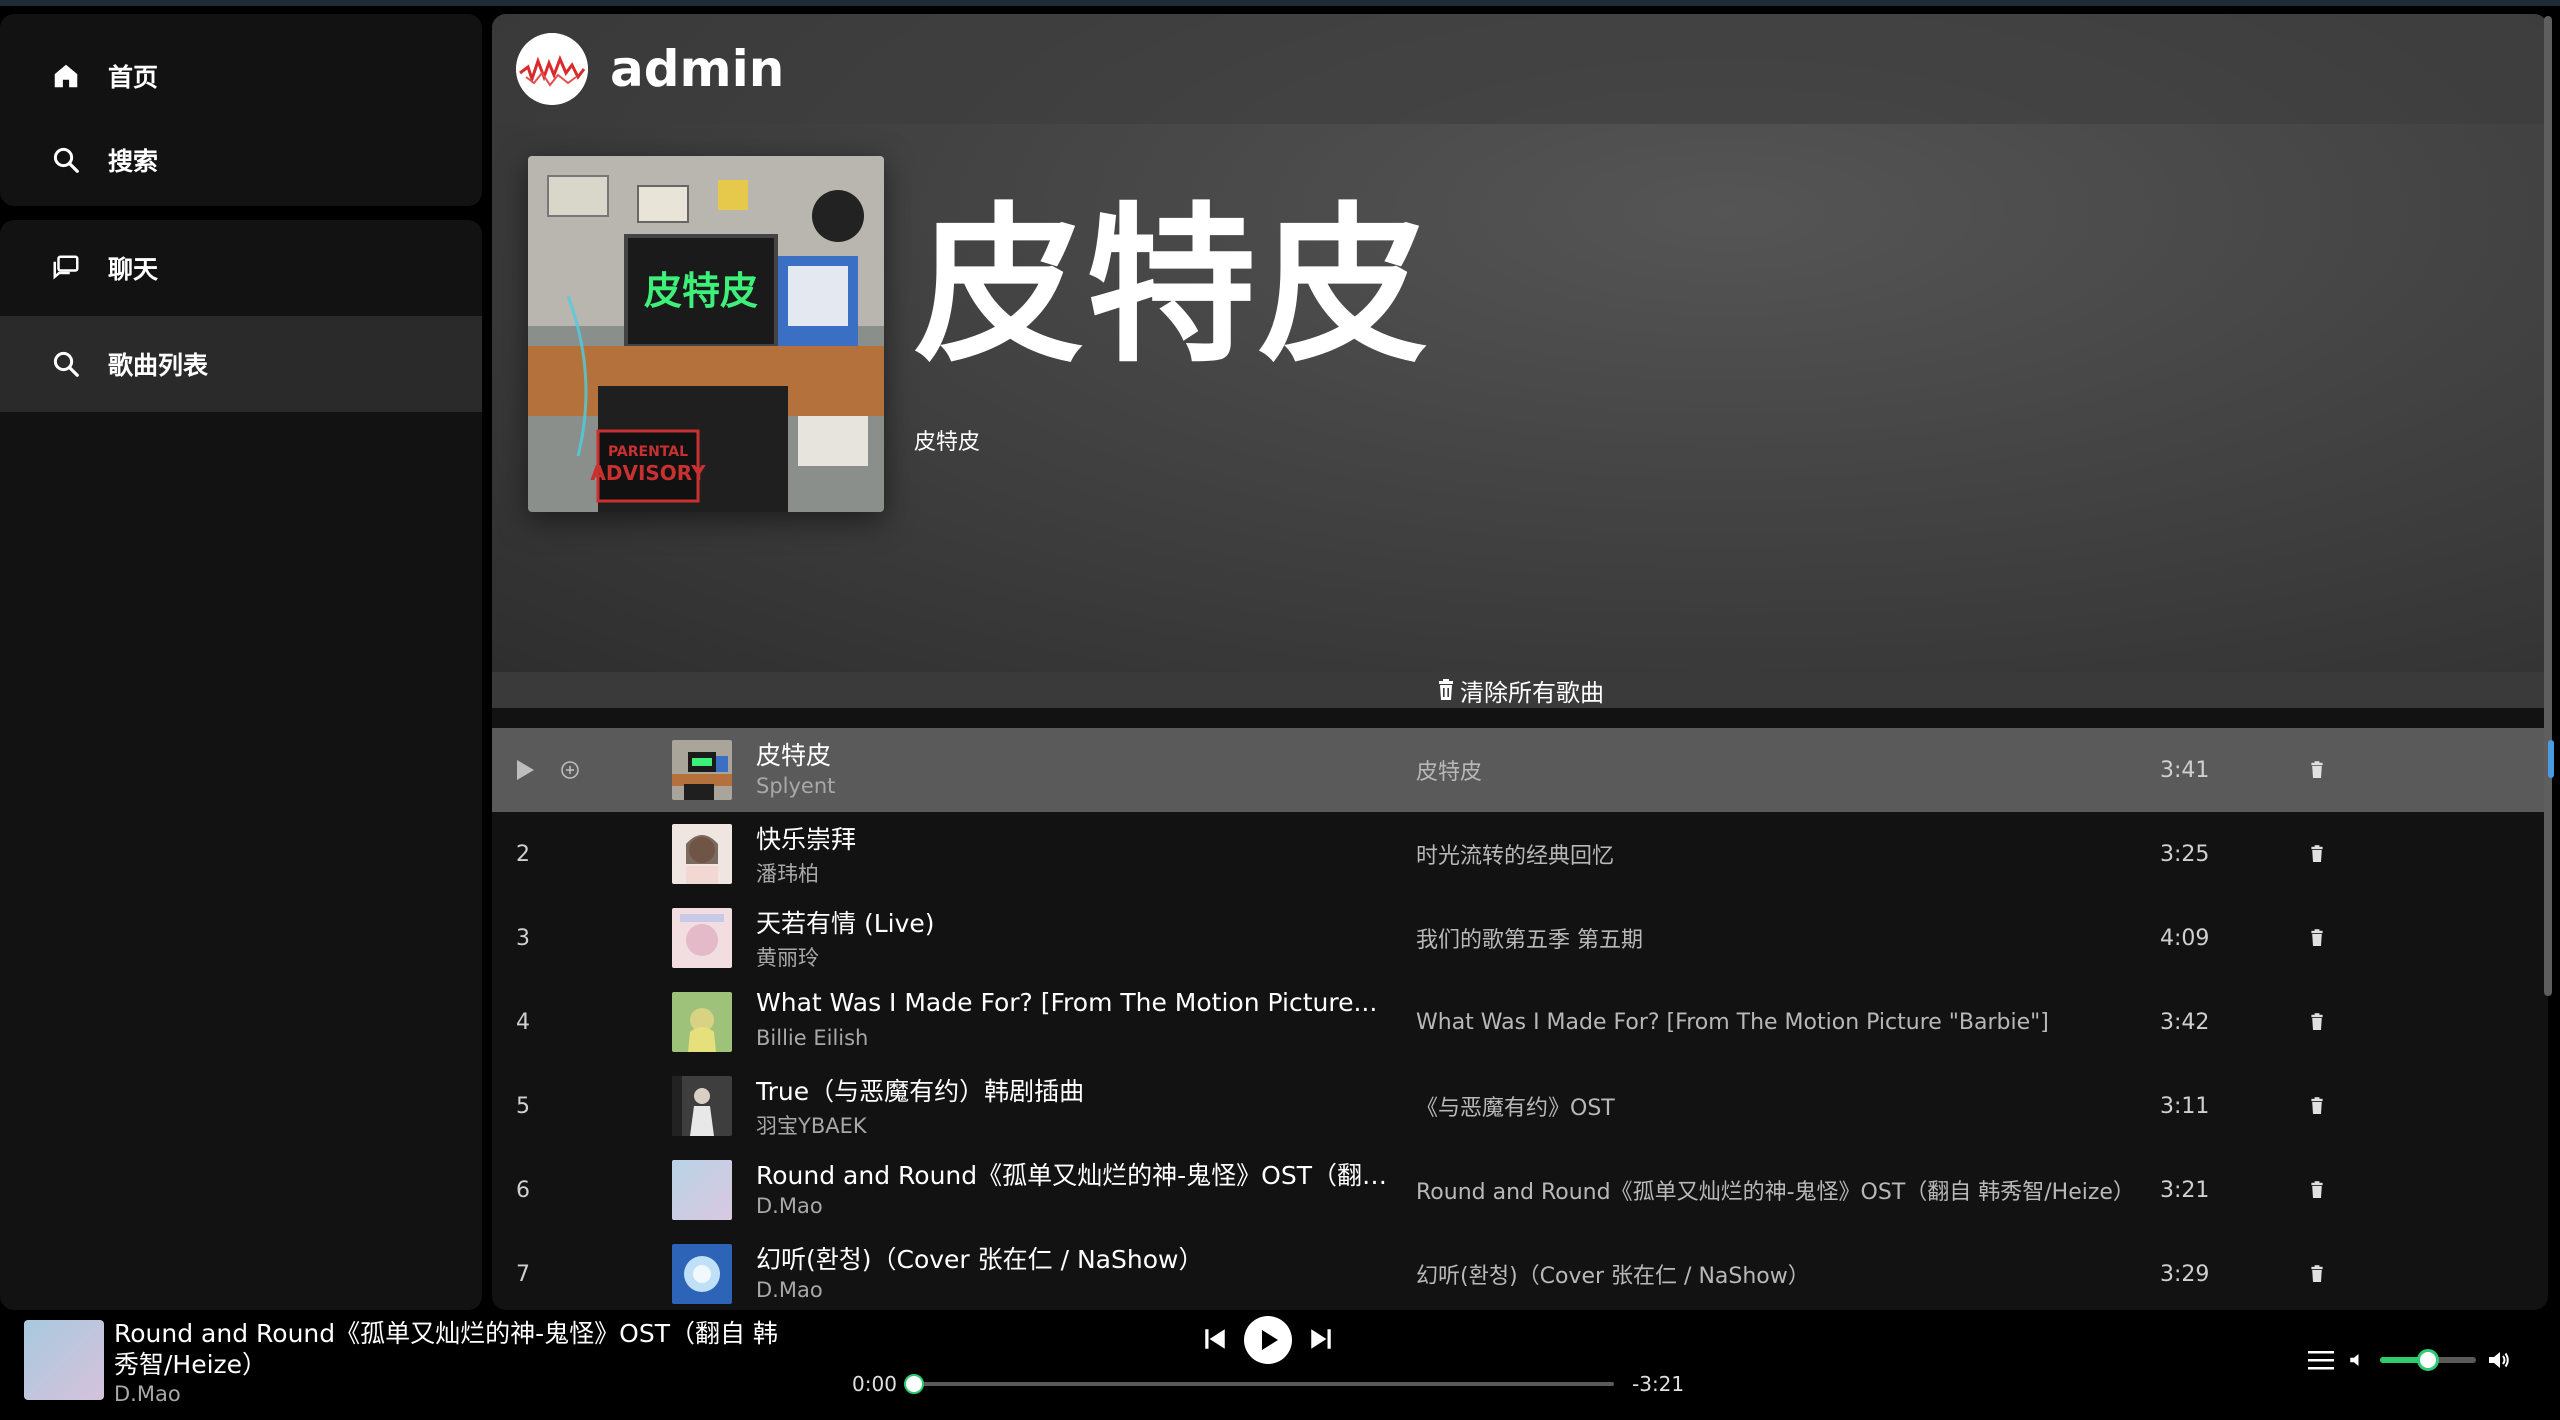  I want to click on track-artist: Billie Eilish, so click(812, 1038).